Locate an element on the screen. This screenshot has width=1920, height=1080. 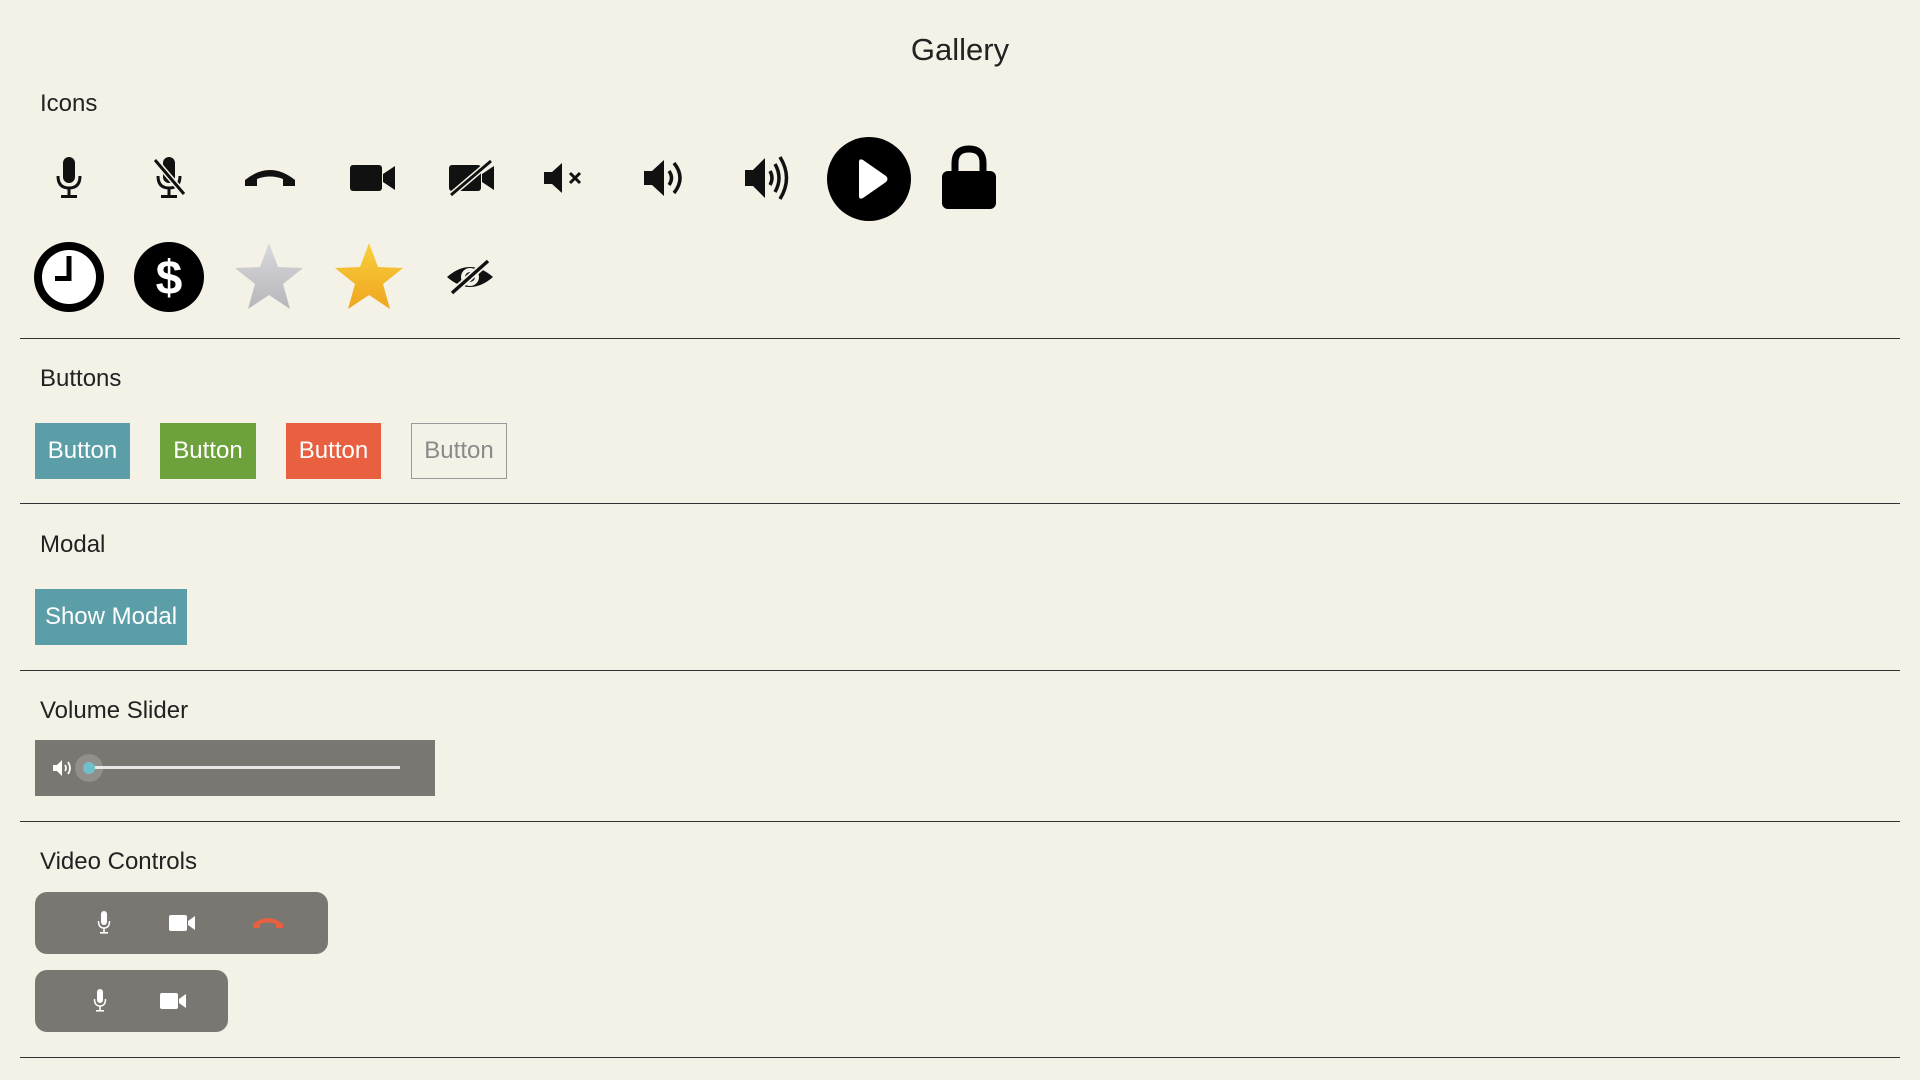
show-modal-button: Show Modal is located at coordinates (111, 617).